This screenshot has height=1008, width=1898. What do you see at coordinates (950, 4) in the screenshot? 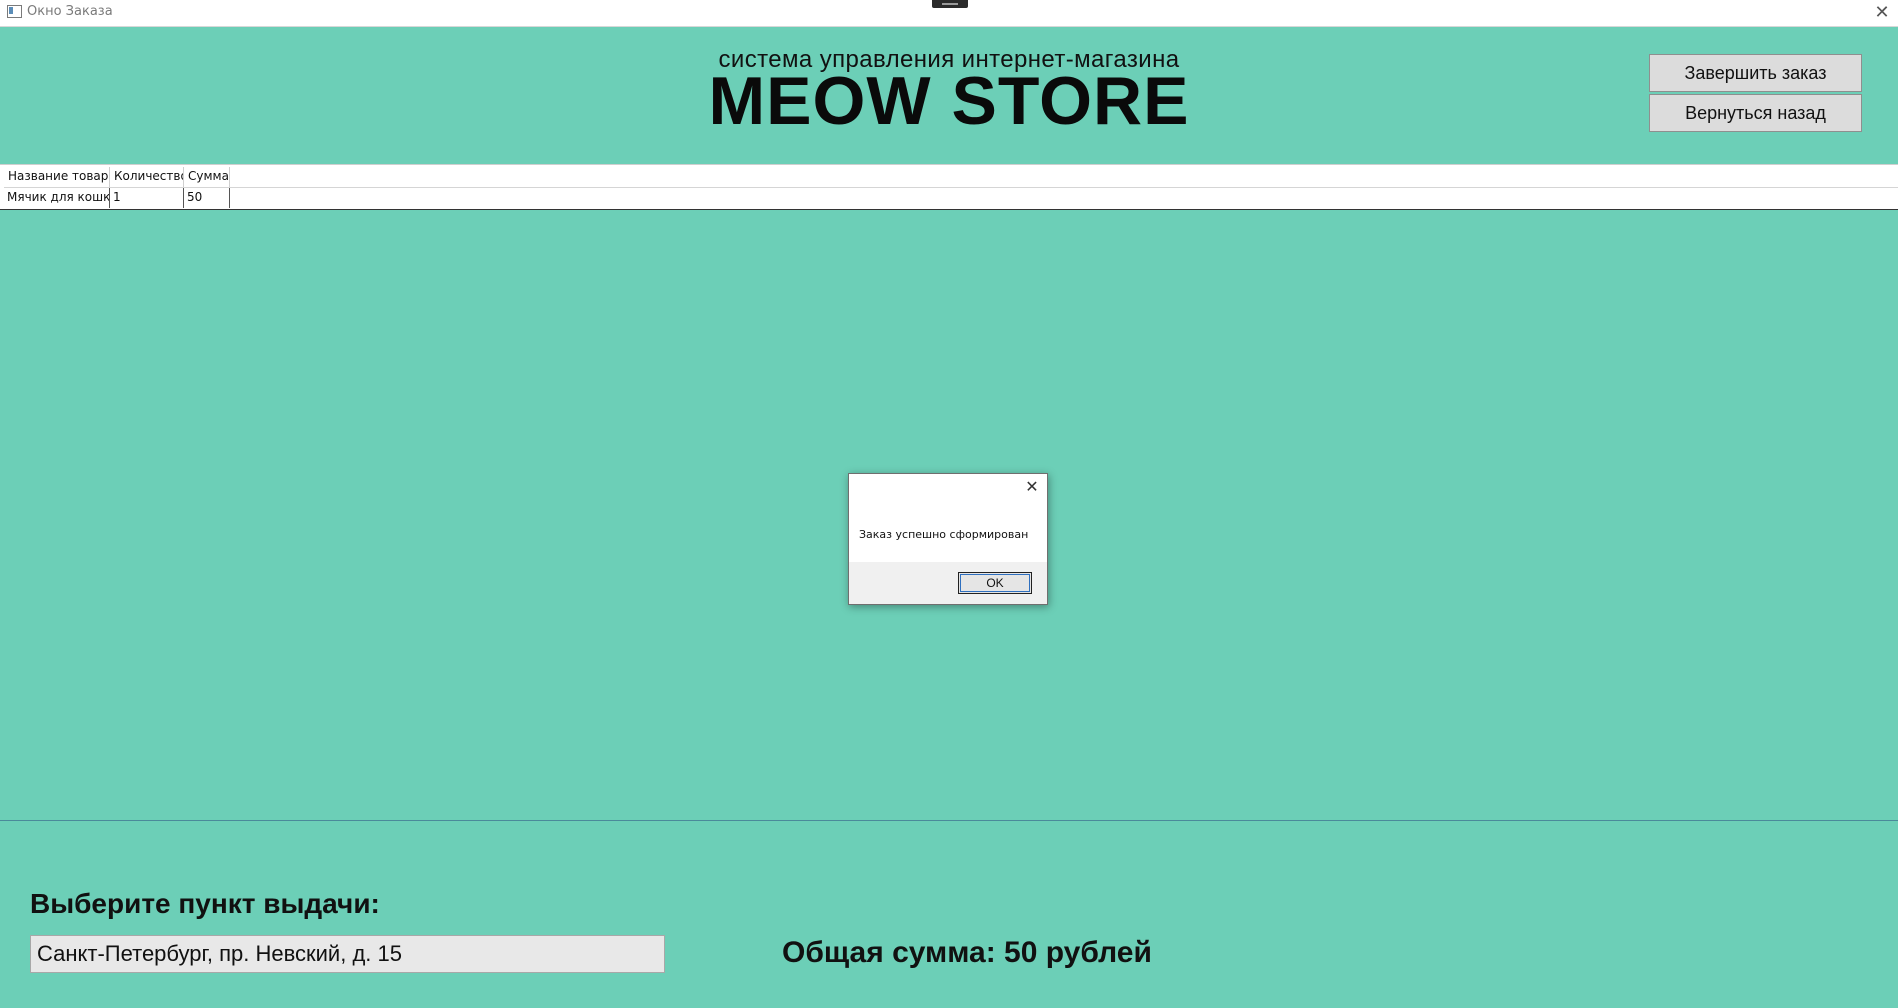
I see `snap-grip-handle` at bounding box center [950, 4].